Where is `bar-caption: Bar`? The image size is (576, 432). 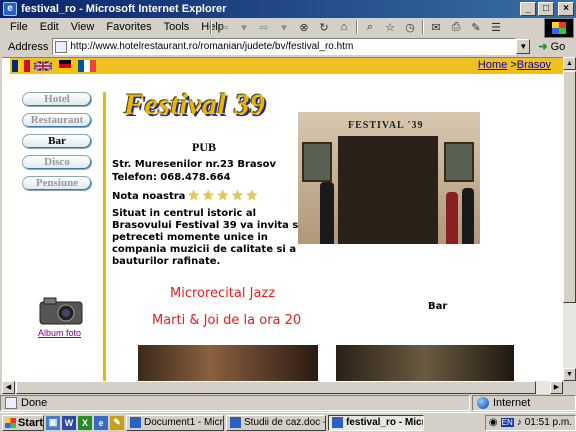 bar-caption: Bar is located at coordinates (438, 306).